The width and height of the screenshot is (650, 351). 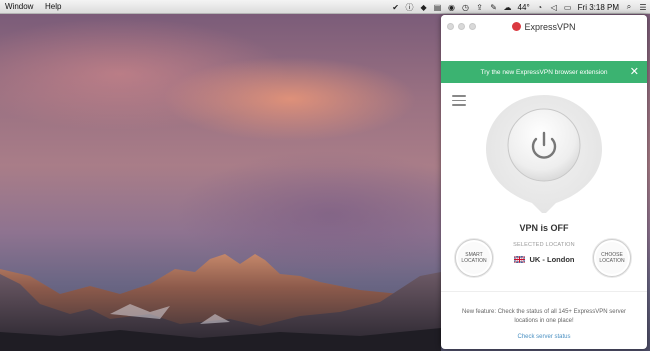 I want to click on script-icon: ✎, so click(x=494, y=7).